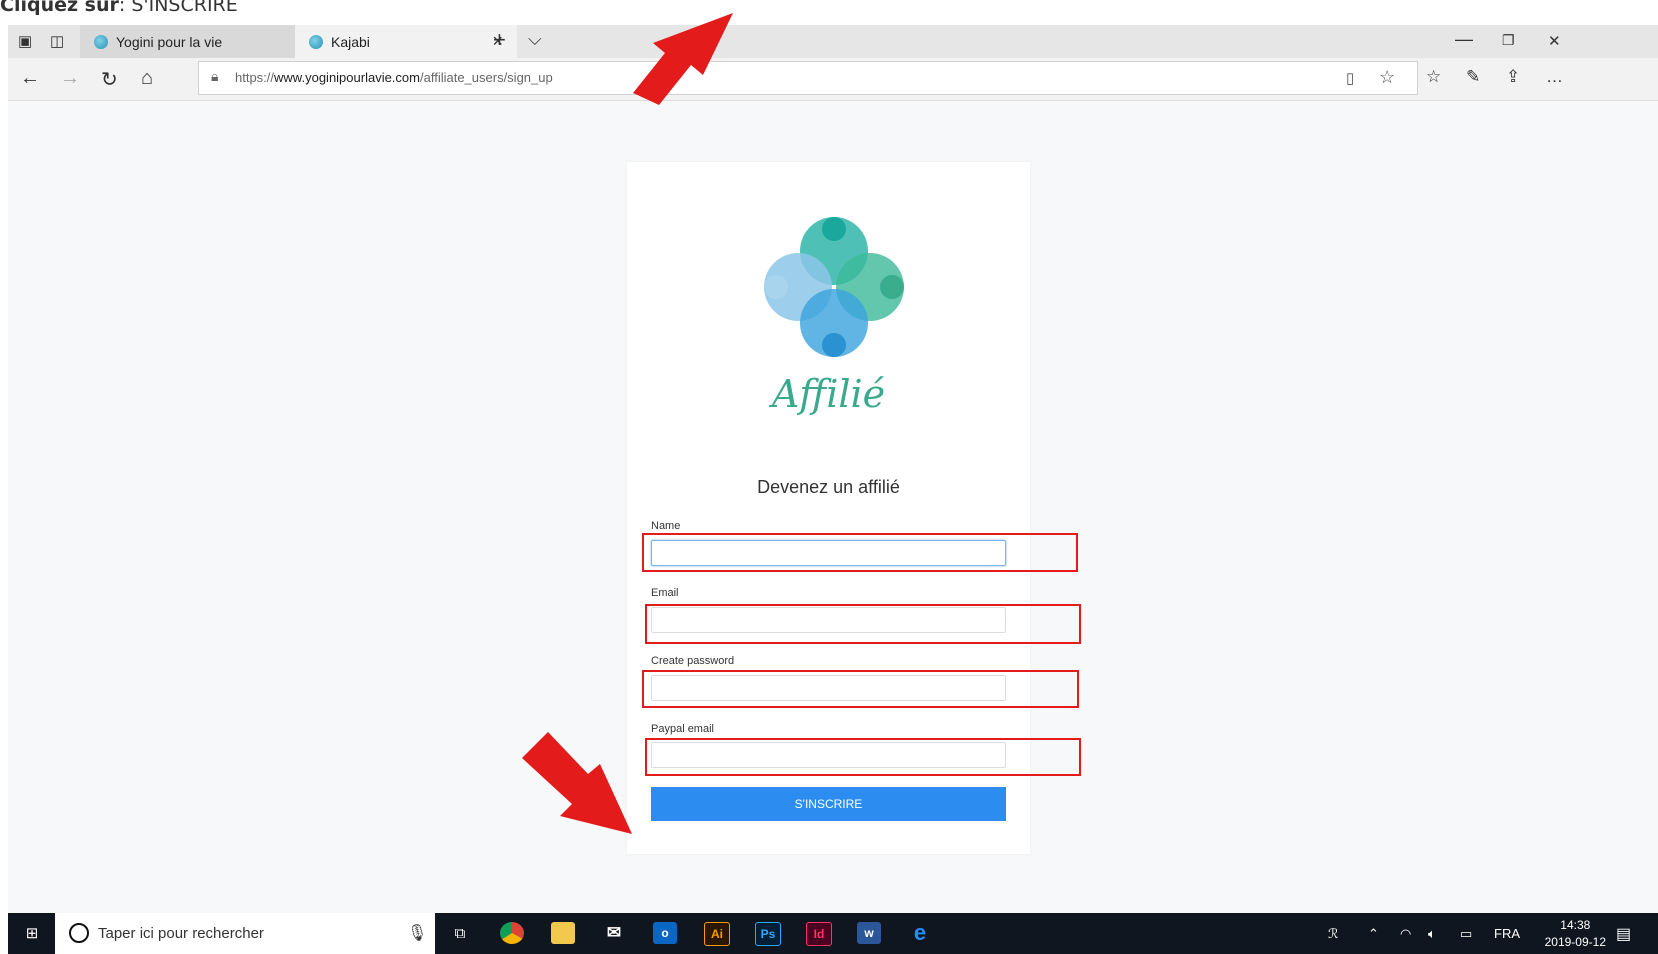 Image resolution: width=1658 pixels, height=954 pixels. What do you see at coordinates (665, 933) in the screenshot?
I see `outlook-icon: o` at bounding box center [665, 933].